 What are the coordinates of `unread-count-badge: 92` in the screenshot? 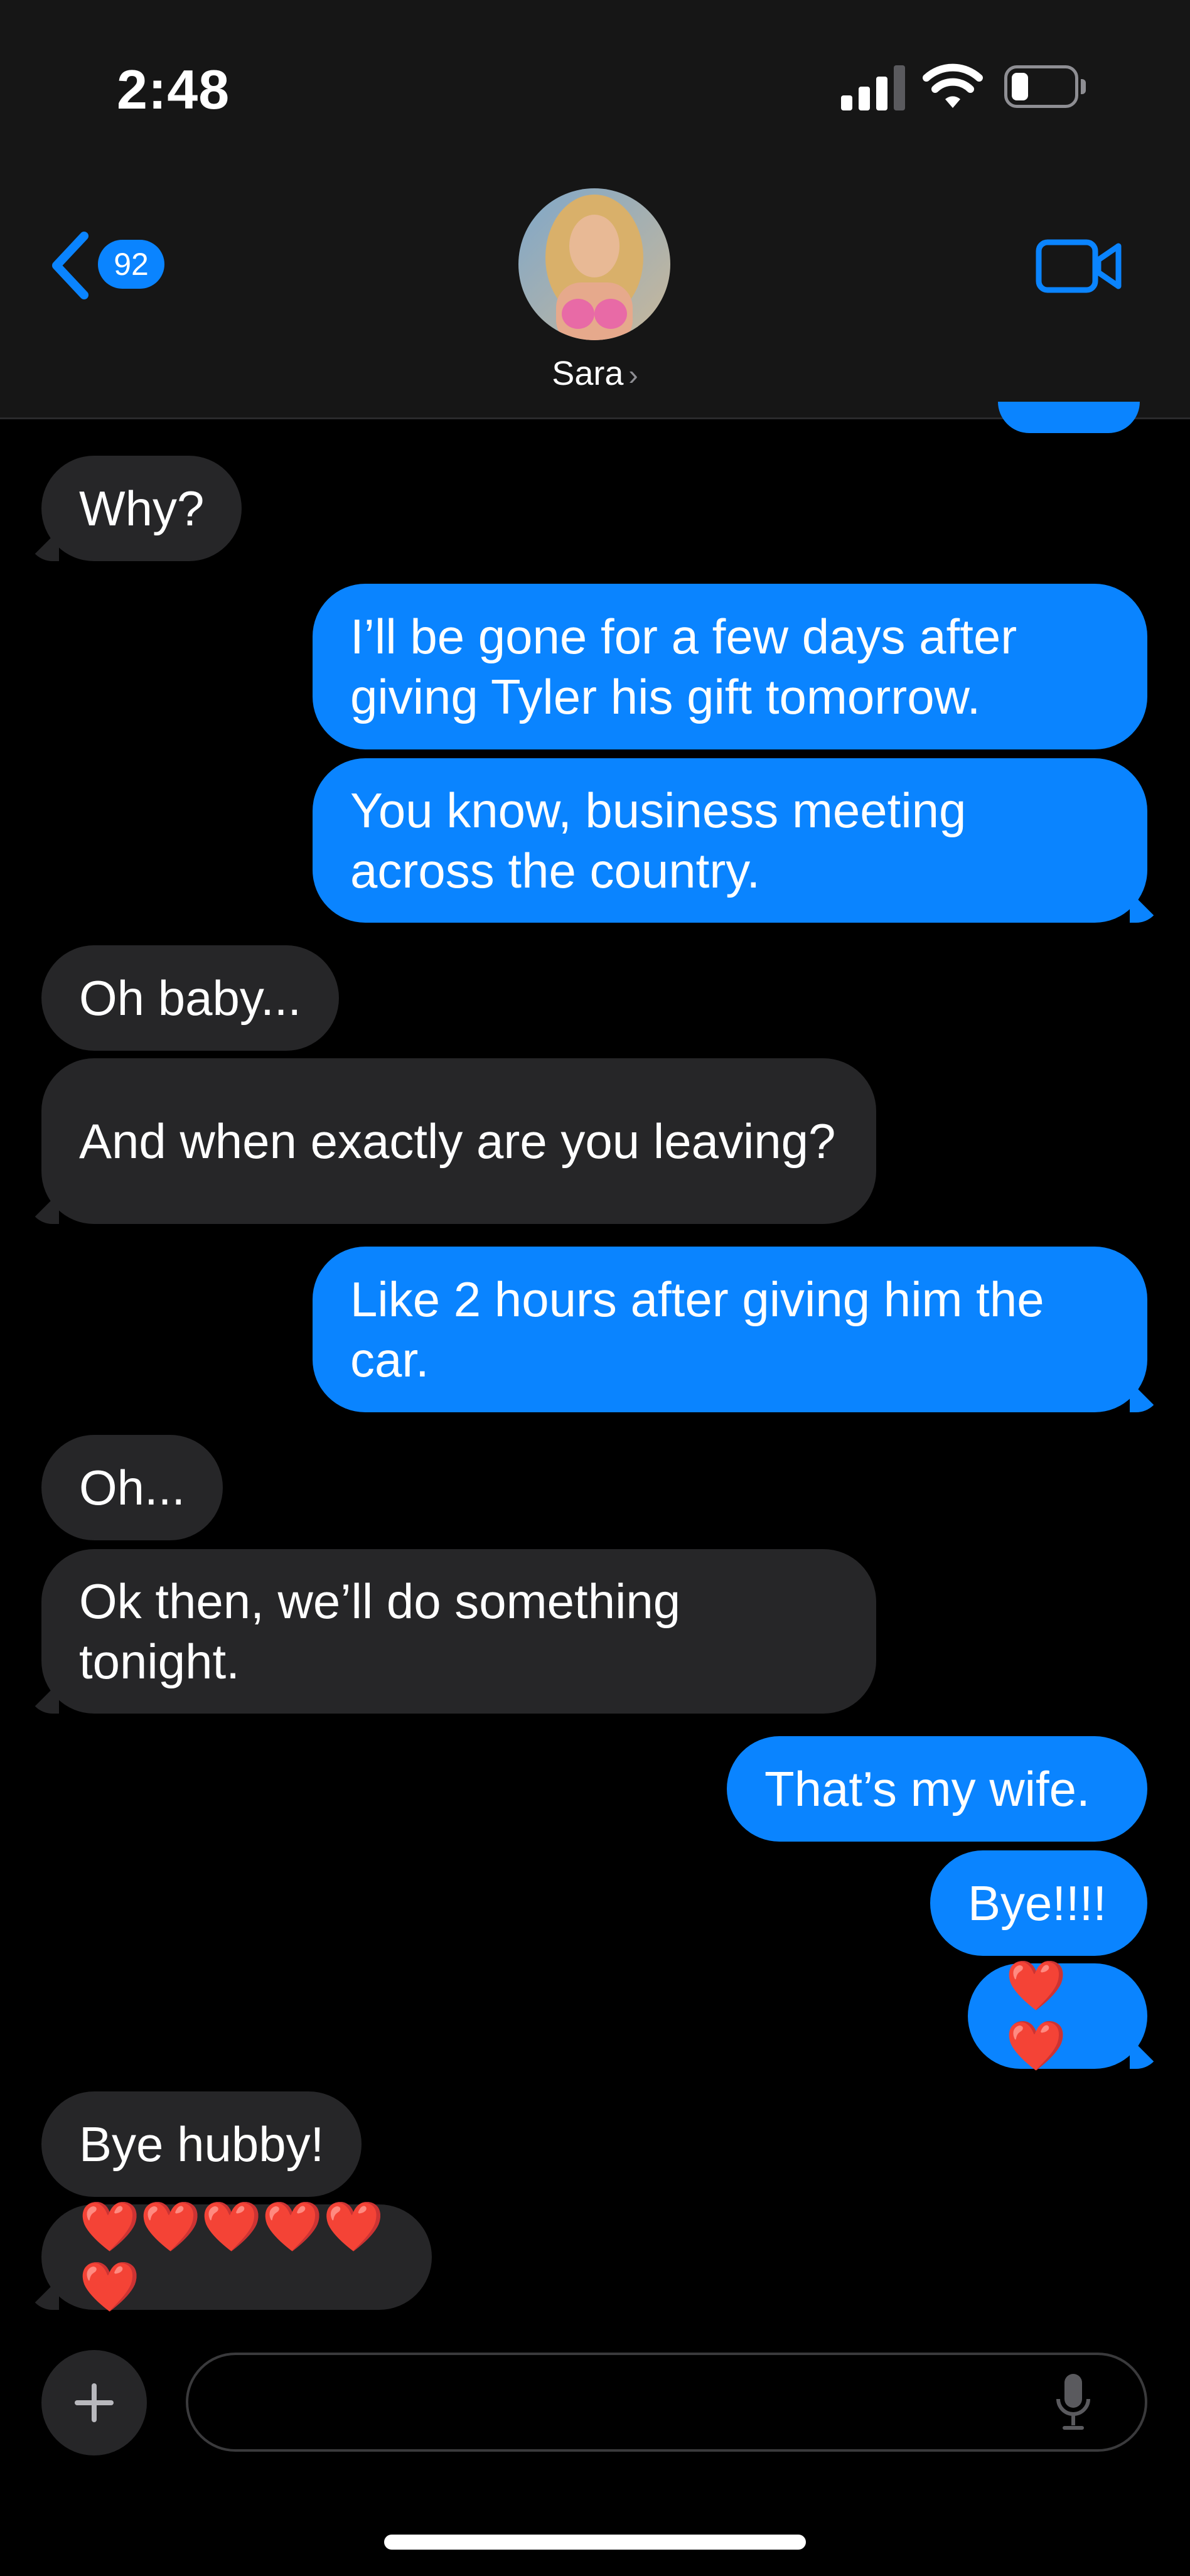 It's located at (131, 264).